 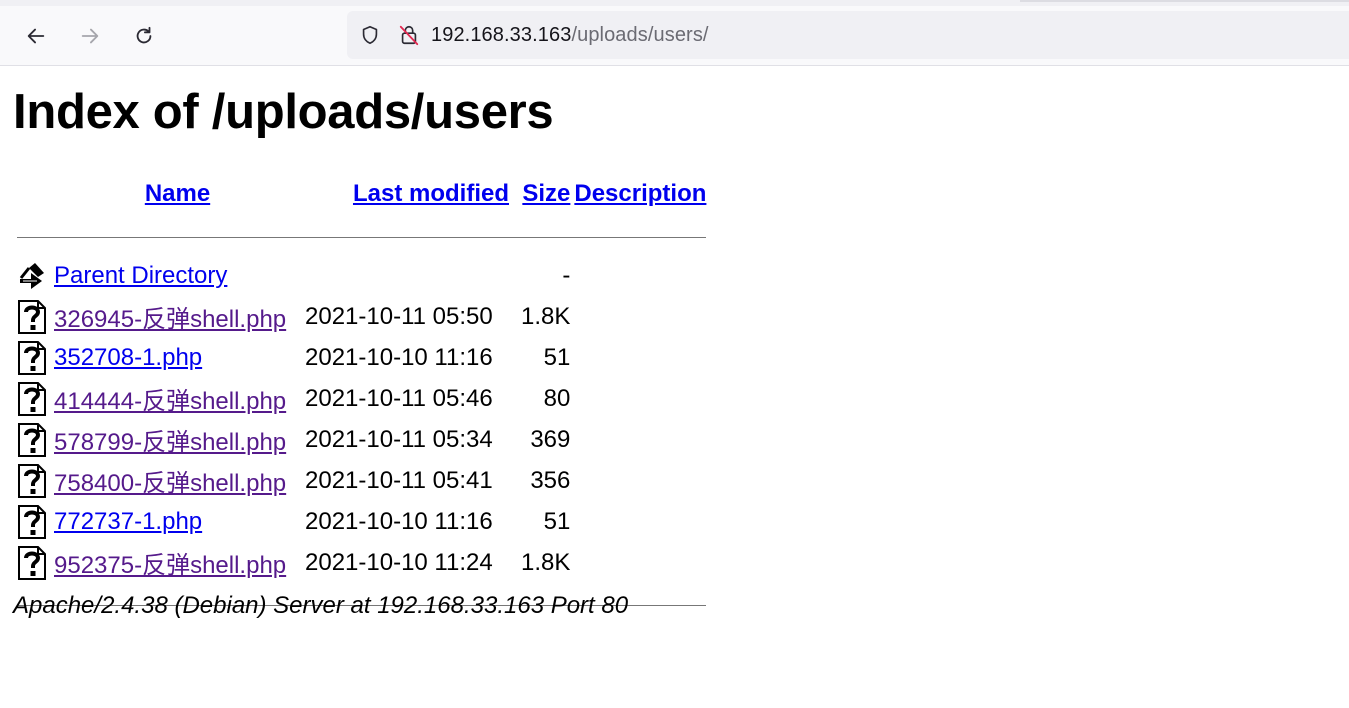 I want to click on size-cell: 356, so click(x=550, y=480).